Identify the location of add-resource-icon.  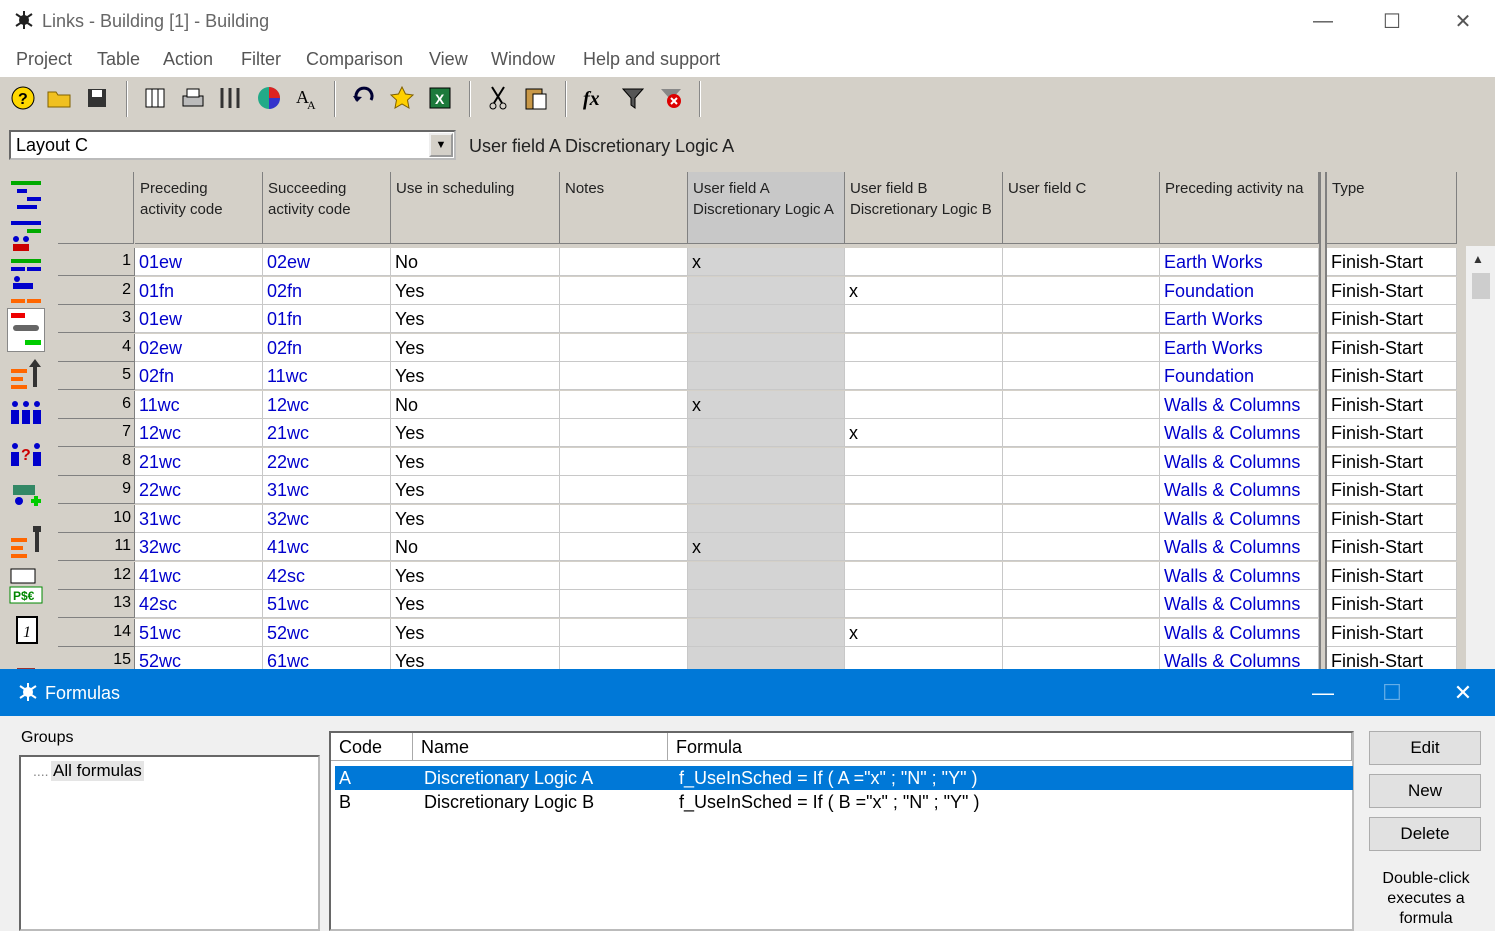
(26, 496).